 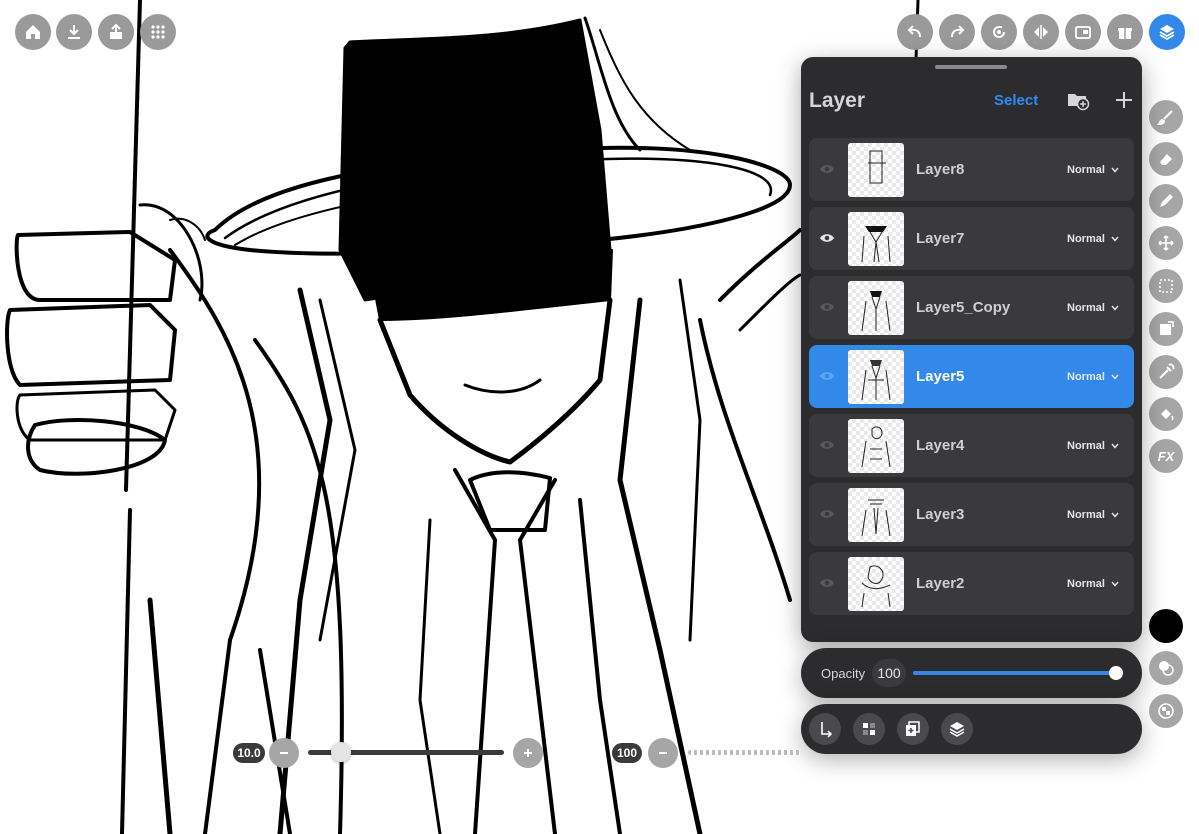 What do you see at coordinates (940, 514) in the screenshot?
I see `layer-name: Layer3` at bounding box center [940, 514].